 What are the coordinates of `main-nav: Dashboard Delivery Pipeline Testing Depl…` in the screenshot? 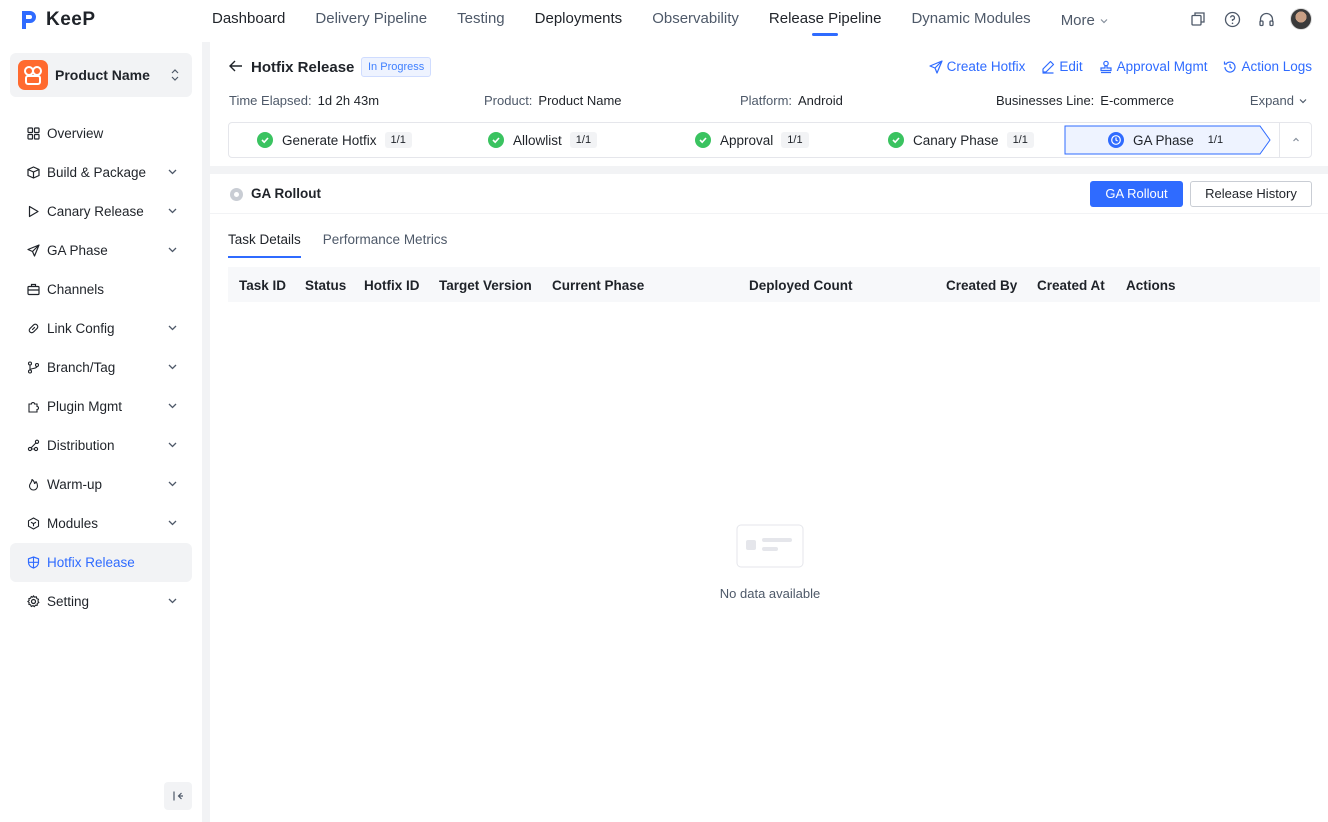 It's located at (675, 21).